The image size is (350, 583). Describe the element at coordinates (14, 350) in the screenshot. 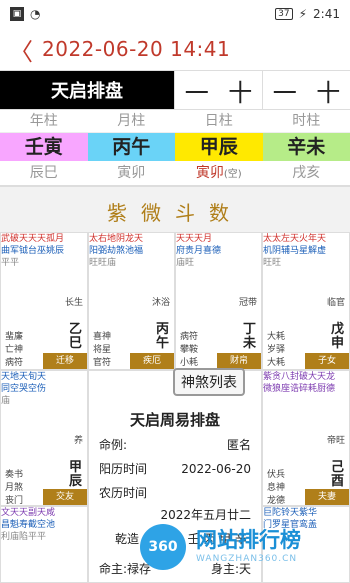

I see `palace-god: 亡神` at that location.